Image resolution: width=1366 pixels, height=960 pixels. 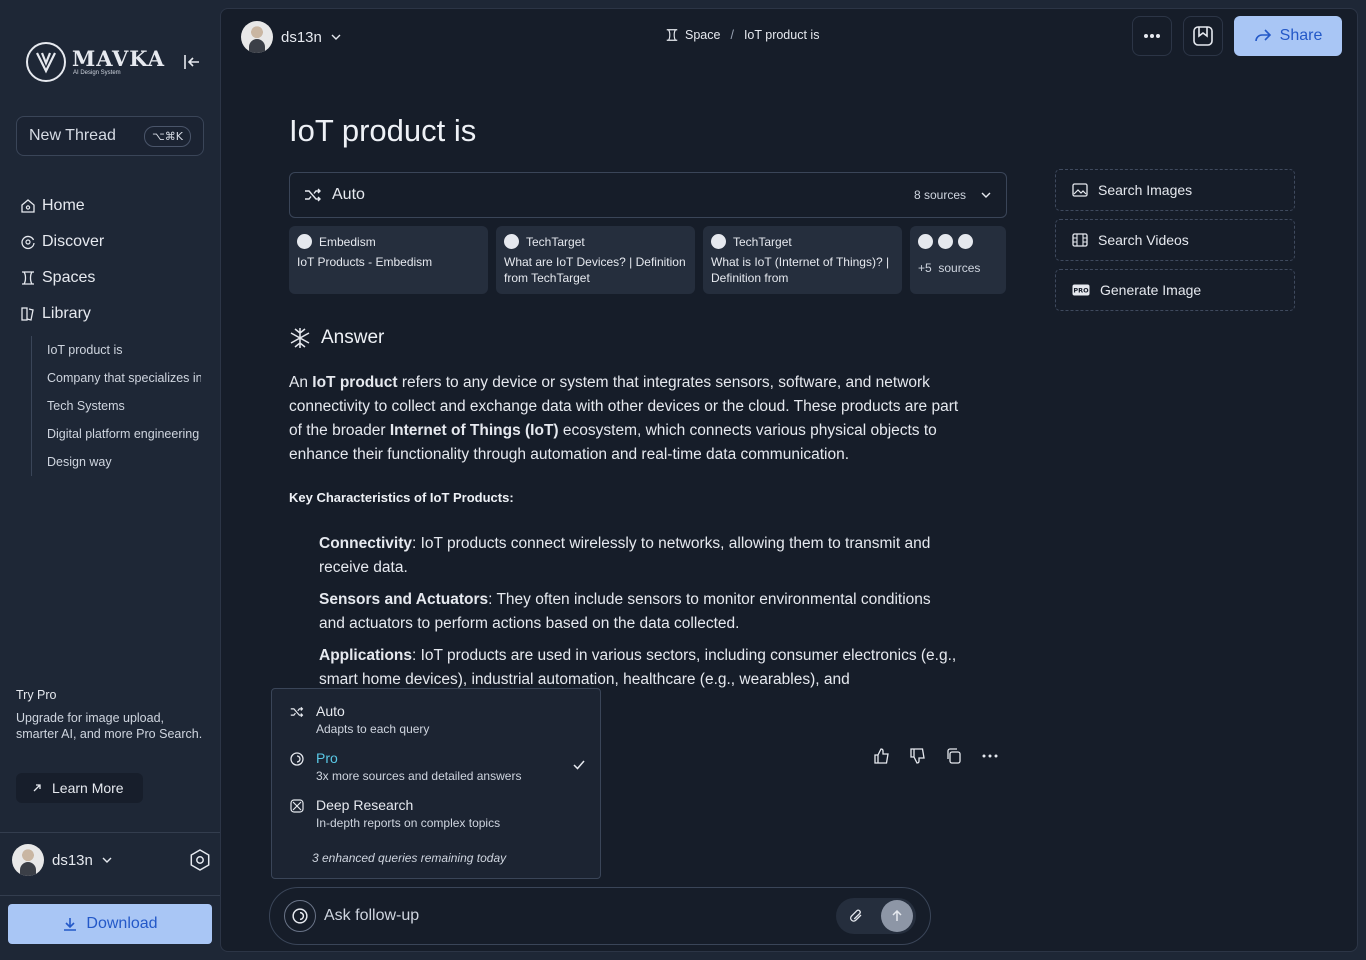 I want to click on sidebar-item-library: Library, so click(x=115, y=314).